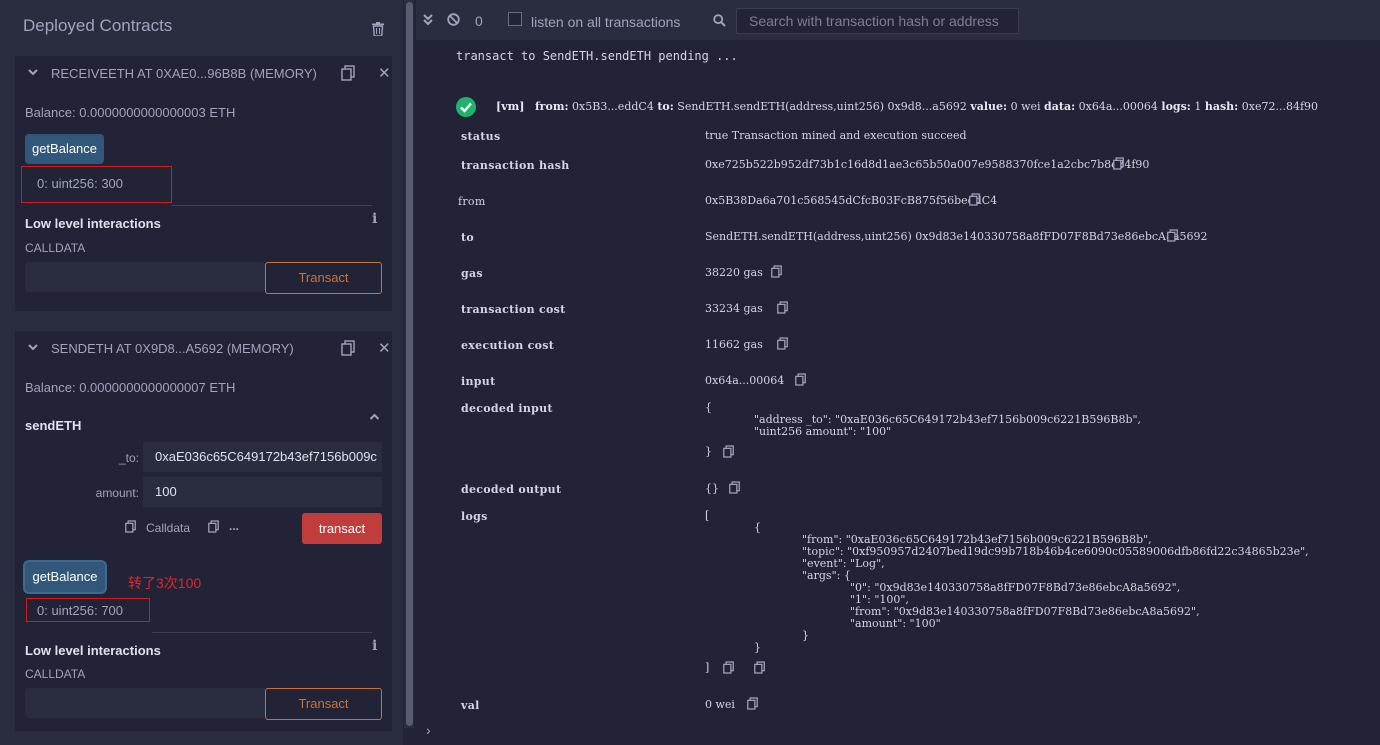 Image resolution: width=1380 pixels, height=745 pixels. What do you see at coordinates (511, 489) in the screenshot?
I see `row-key-decoded-output: decoded output` at bounding box center [511, 489].